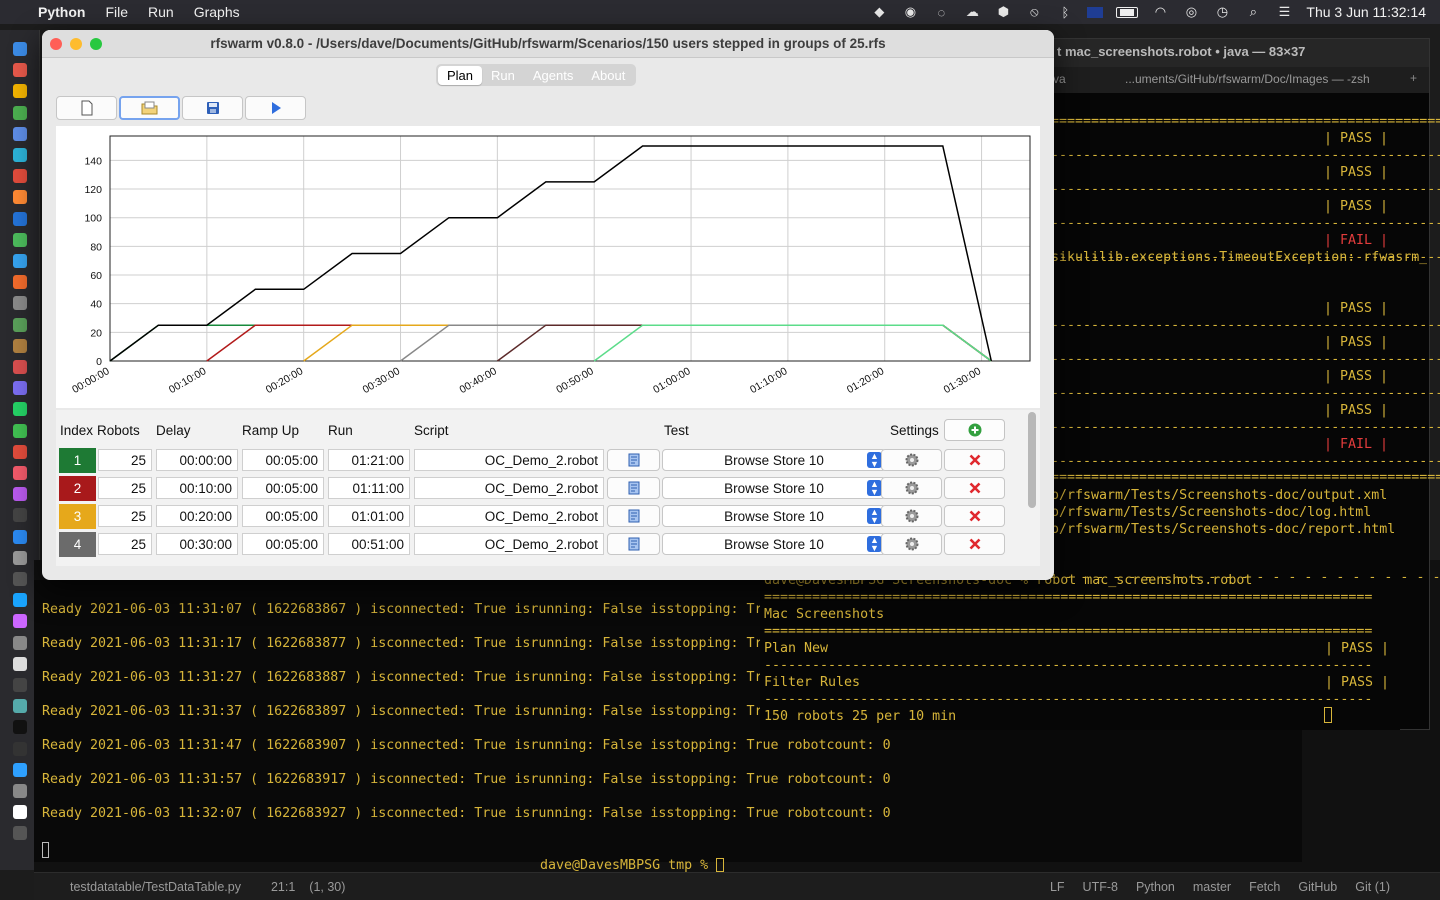 This screenshot has height=900, width=1440. What do you see at coordinates (1160, 11) in the screenshot?
I see `wifi-icon: ◠` at bounding box center [1160, 11].